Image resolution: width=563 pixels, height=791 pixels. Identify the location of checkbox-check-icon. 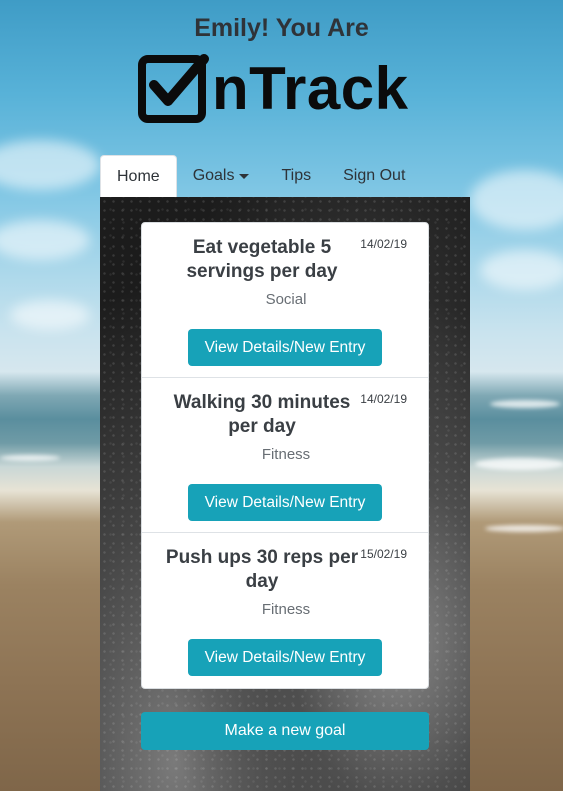
(173, 88).